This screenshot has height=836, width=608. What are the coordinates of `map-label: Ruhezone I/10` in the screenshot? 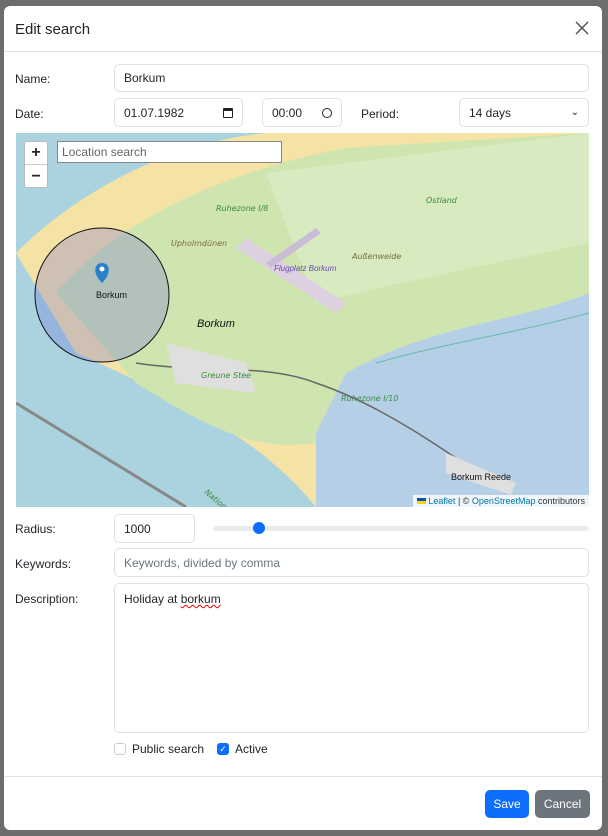 It's located at (369, 398).